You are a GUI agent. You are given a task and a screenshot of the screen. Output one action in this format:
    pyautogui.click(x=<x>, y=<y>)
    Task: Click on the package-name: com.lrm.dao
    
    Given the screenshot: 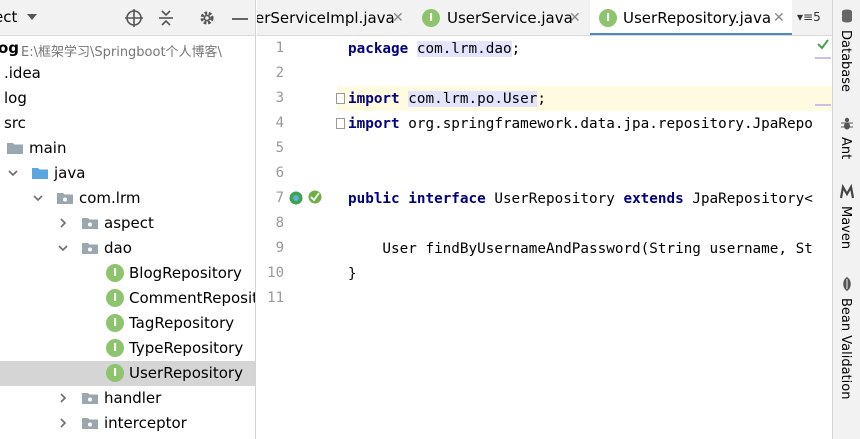 What is the action you would take?
    pyautogui.click(x=464, y=49)
    